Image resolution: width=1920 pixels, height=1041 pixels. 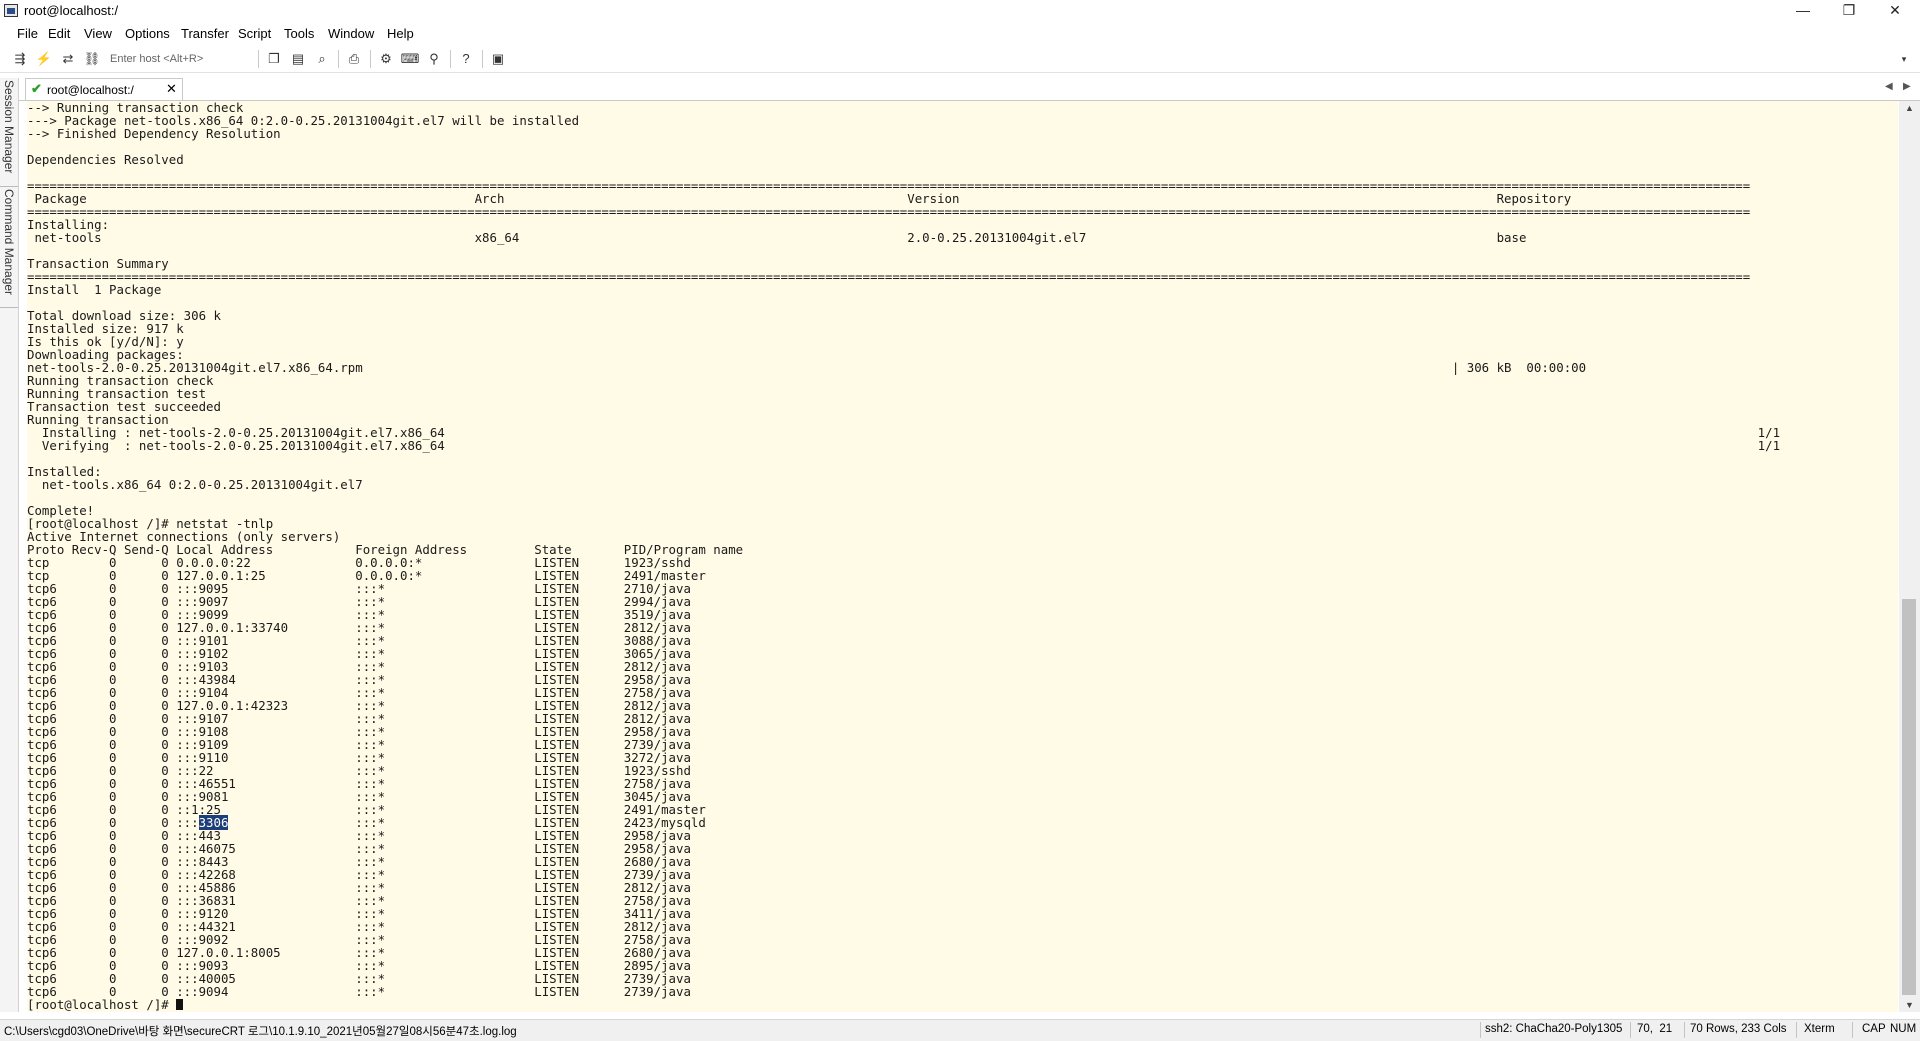 I want to click on menu-options: Options, so click(x=147, y=33).